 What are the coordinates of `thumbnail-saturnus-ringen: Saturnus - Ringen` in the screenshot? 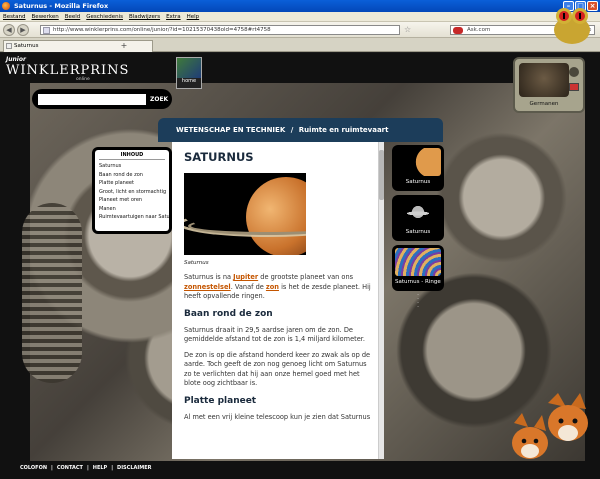 It's located at (418, 268).